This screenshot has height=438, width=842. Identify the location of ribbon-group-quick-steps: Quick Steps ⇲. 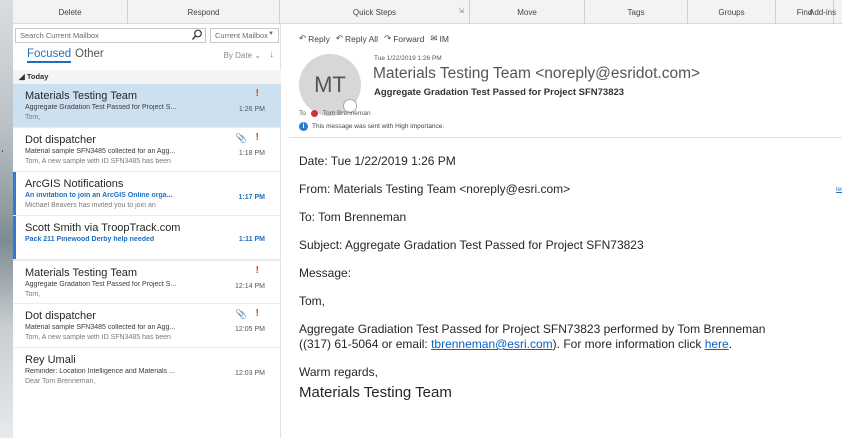
(375, 12).